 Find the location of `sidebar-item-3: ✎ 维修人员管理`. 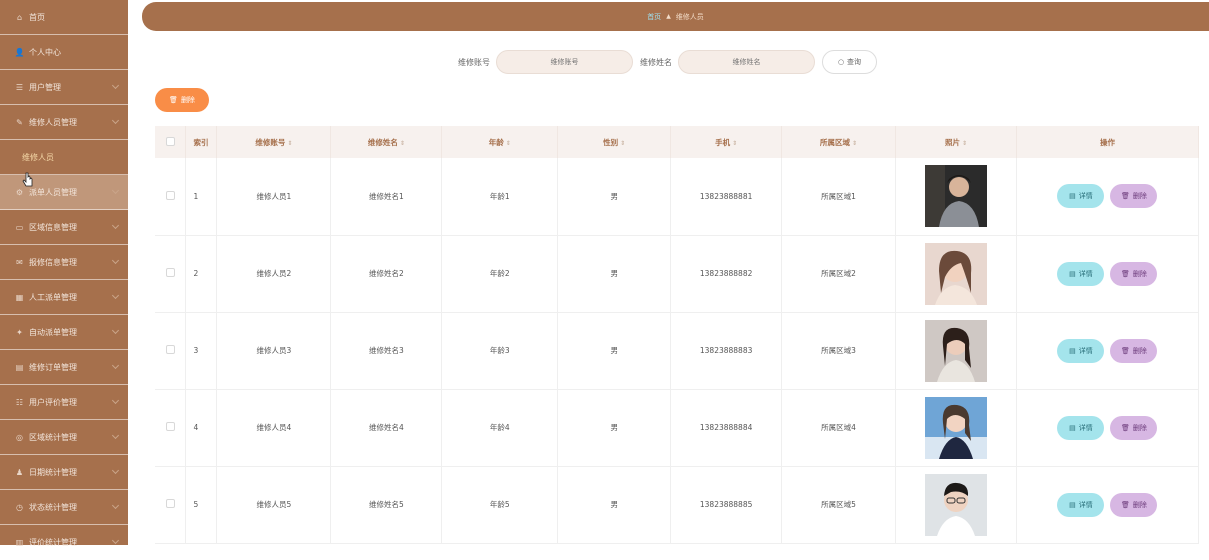

sidebar-item-3: ✎ 维修人员管理 is located at coordinates (64, 122).